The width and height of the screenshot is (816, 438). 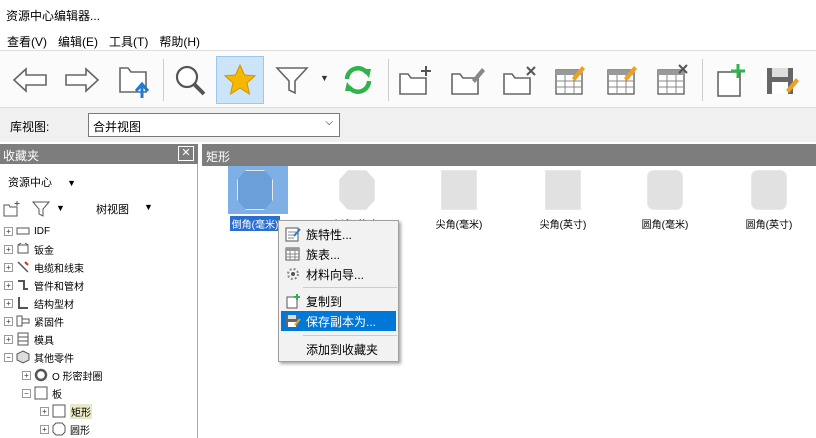 What do you see at coordinates (180, 40) in the screenshot?
I see `menu-help: 帮助(H)` at bounding box center [180, 40].